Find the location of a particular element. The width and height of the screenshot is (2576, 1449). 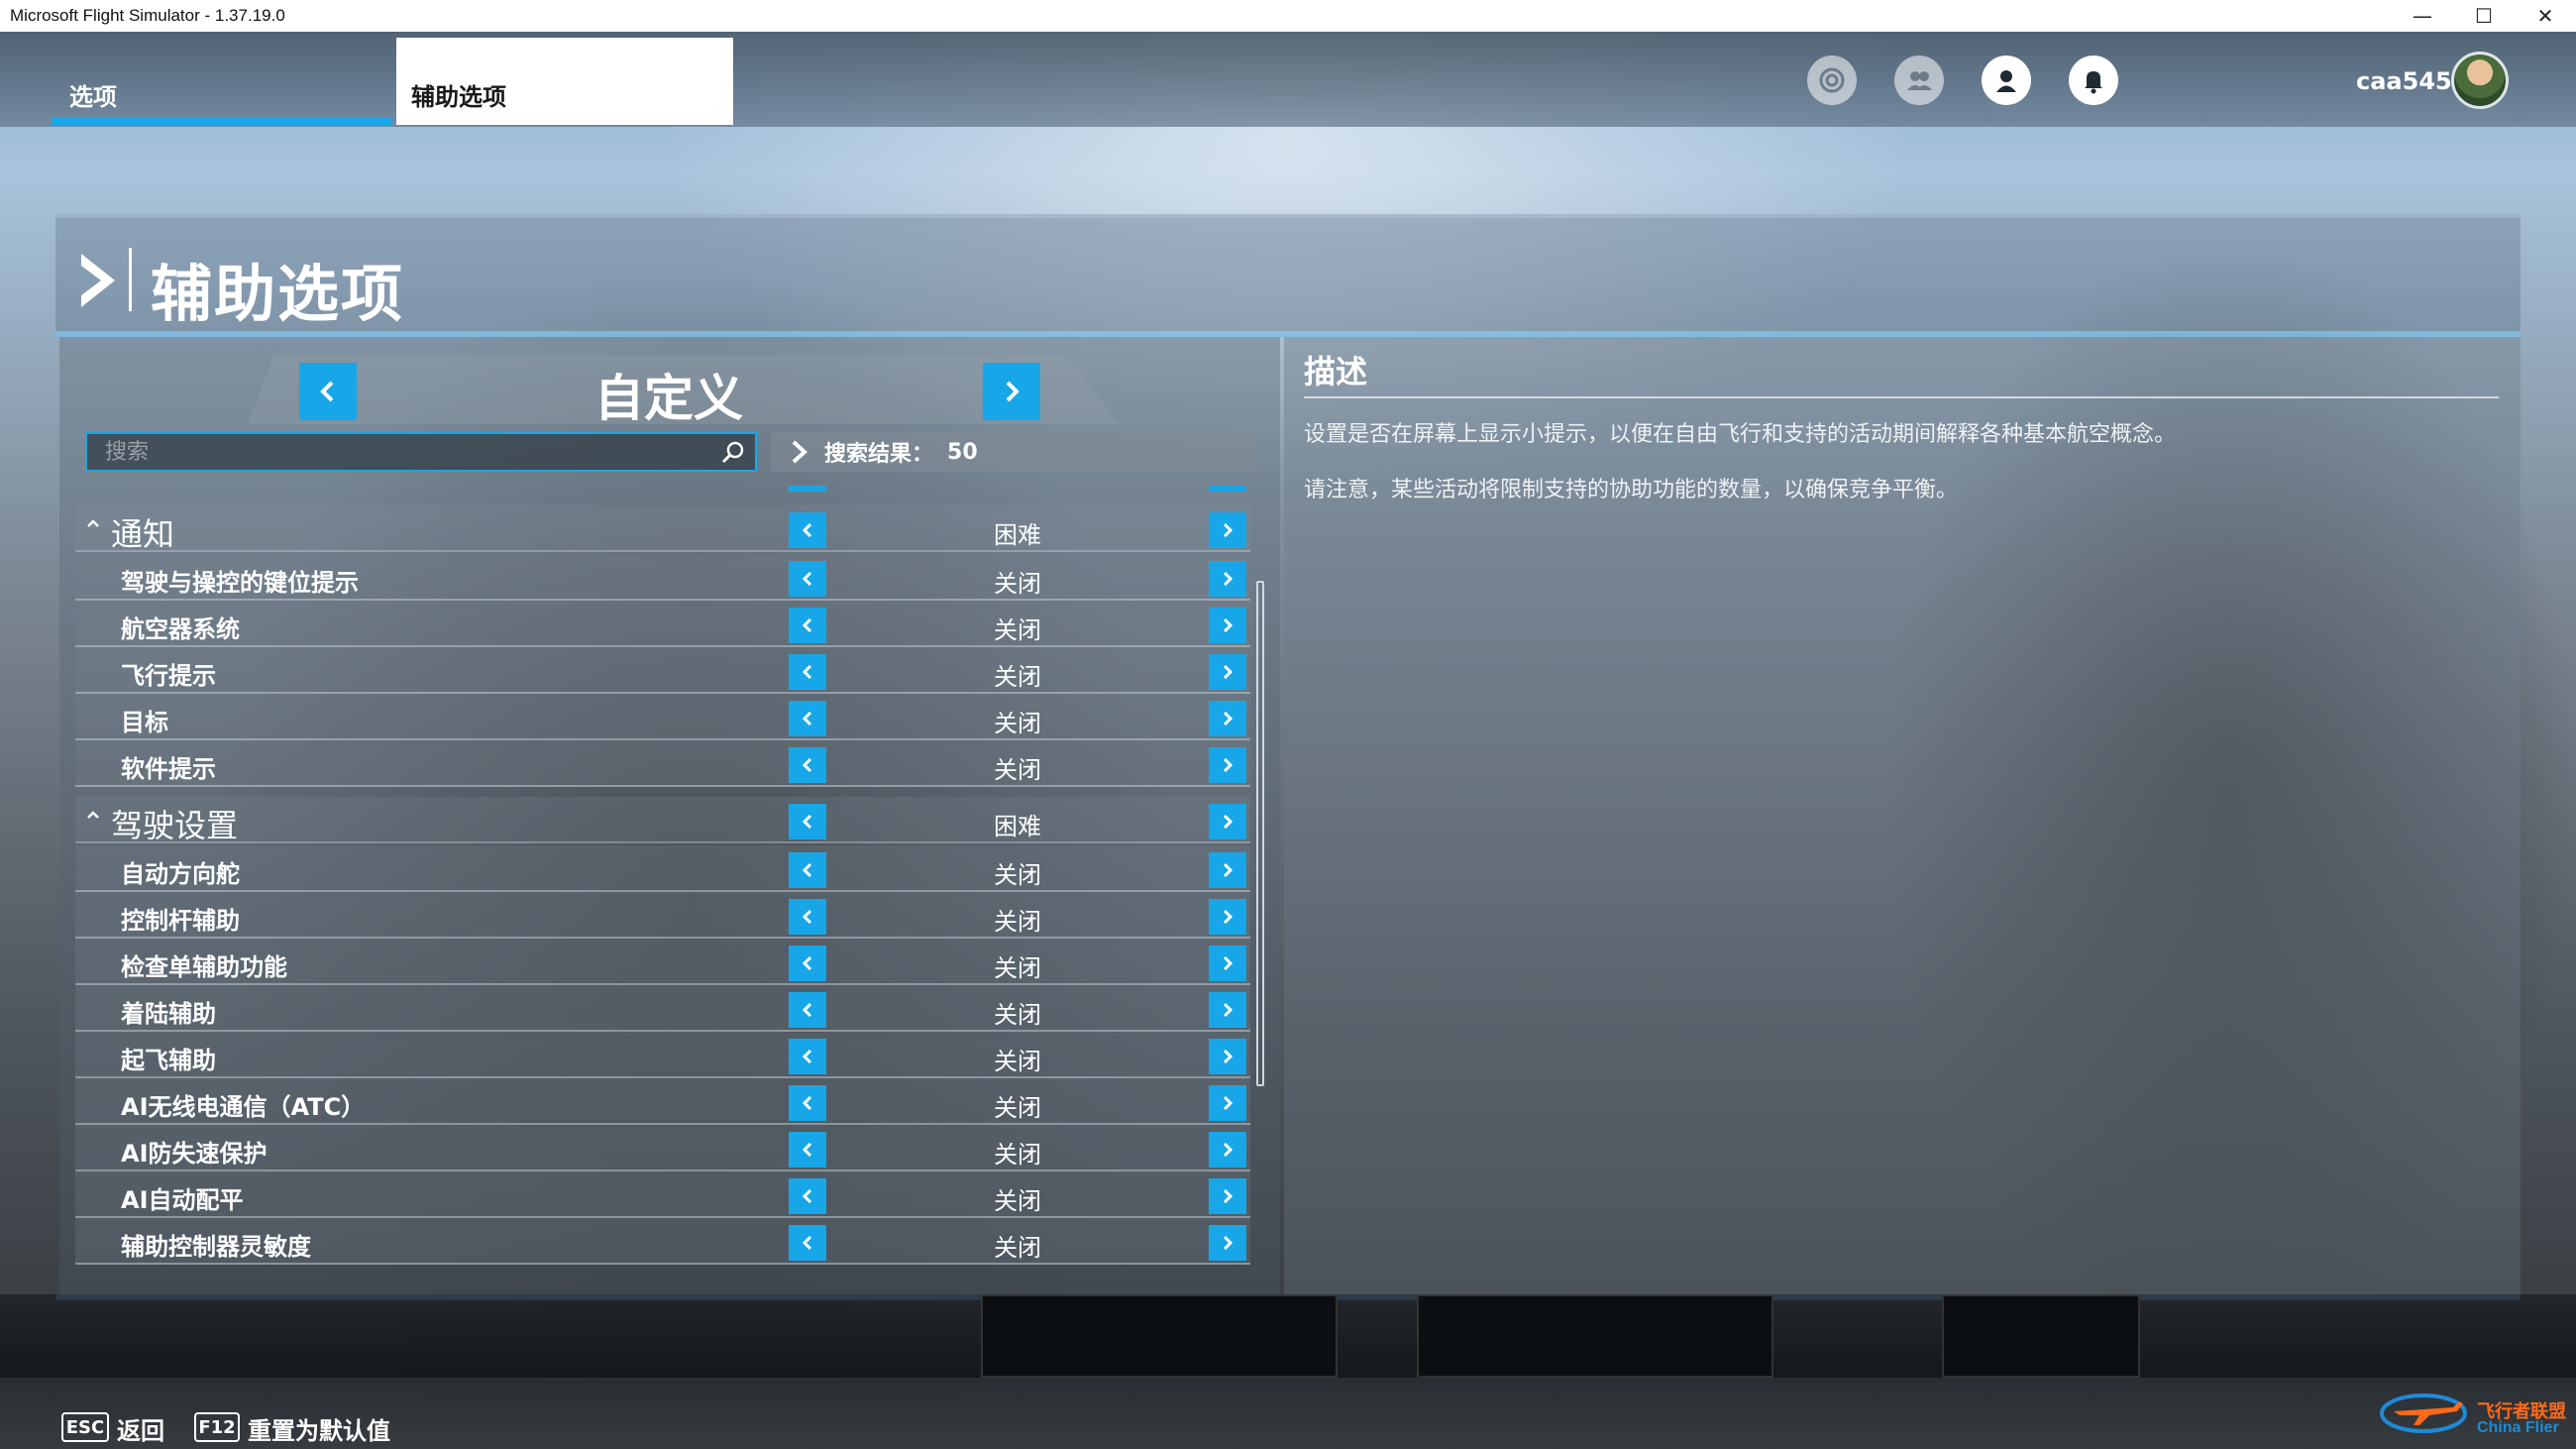

page-title: 辅助选项 is located at coordinates (278, 294).